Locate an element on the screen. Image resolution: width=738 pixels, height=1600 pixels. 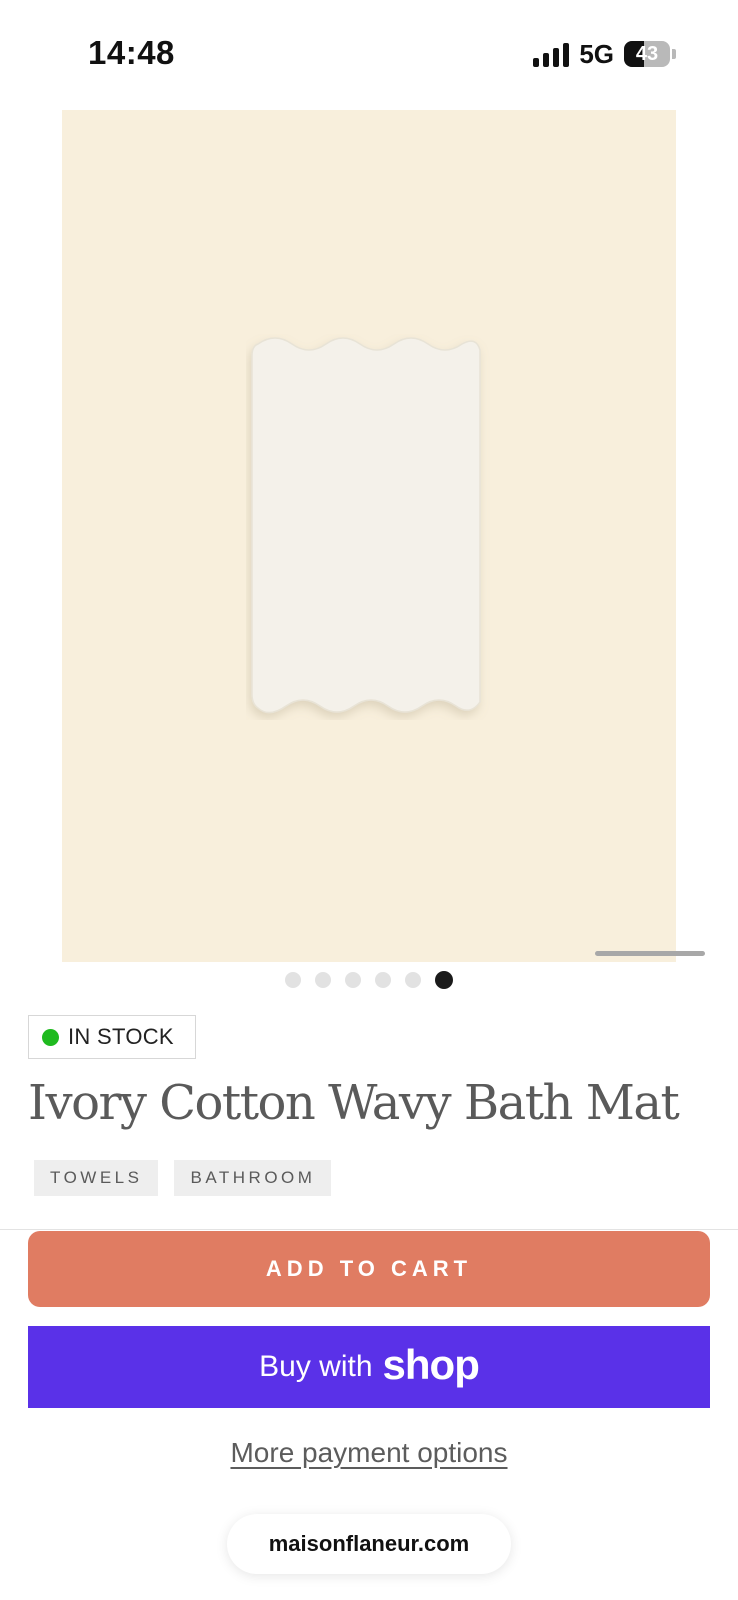
bath-mat-image is located at coordinates (366, 525).